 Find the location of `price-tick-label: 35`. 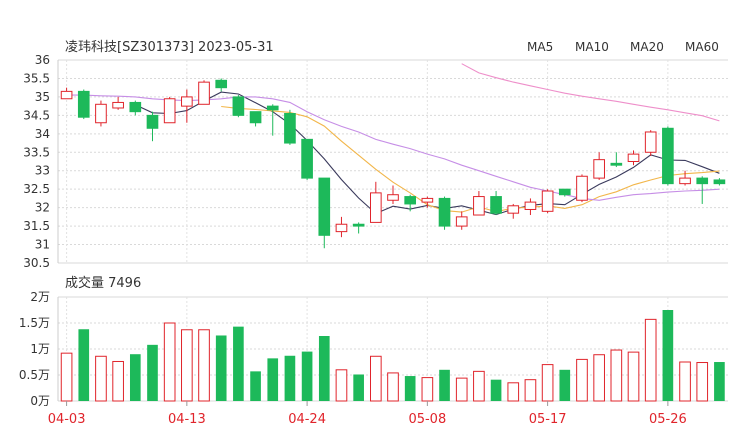

price-tick-label: 35 is located at coordinates (42, 97).